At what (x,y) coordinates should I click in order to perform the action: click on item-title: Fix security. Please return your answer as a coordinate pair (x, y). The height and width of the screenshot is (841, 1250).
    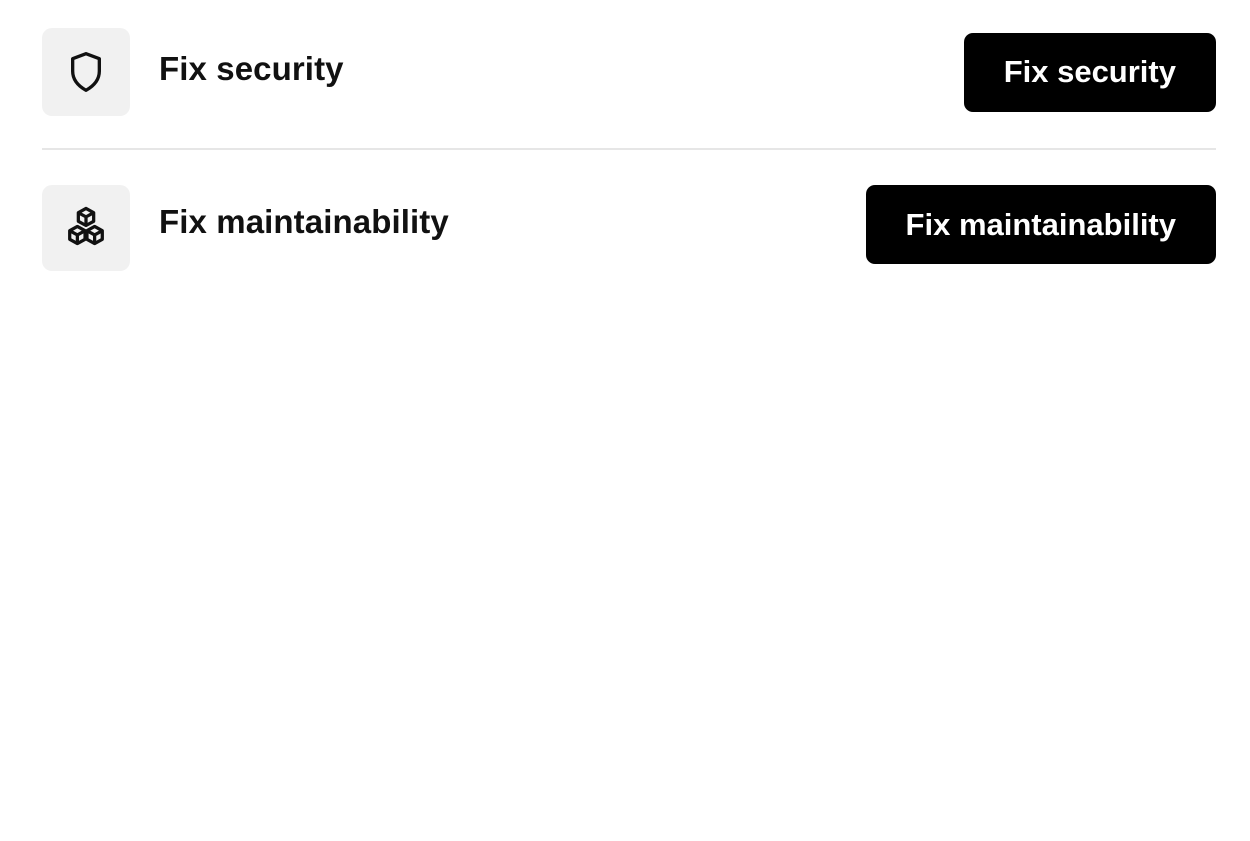
    Looking at the image, I should click on (251, 68).